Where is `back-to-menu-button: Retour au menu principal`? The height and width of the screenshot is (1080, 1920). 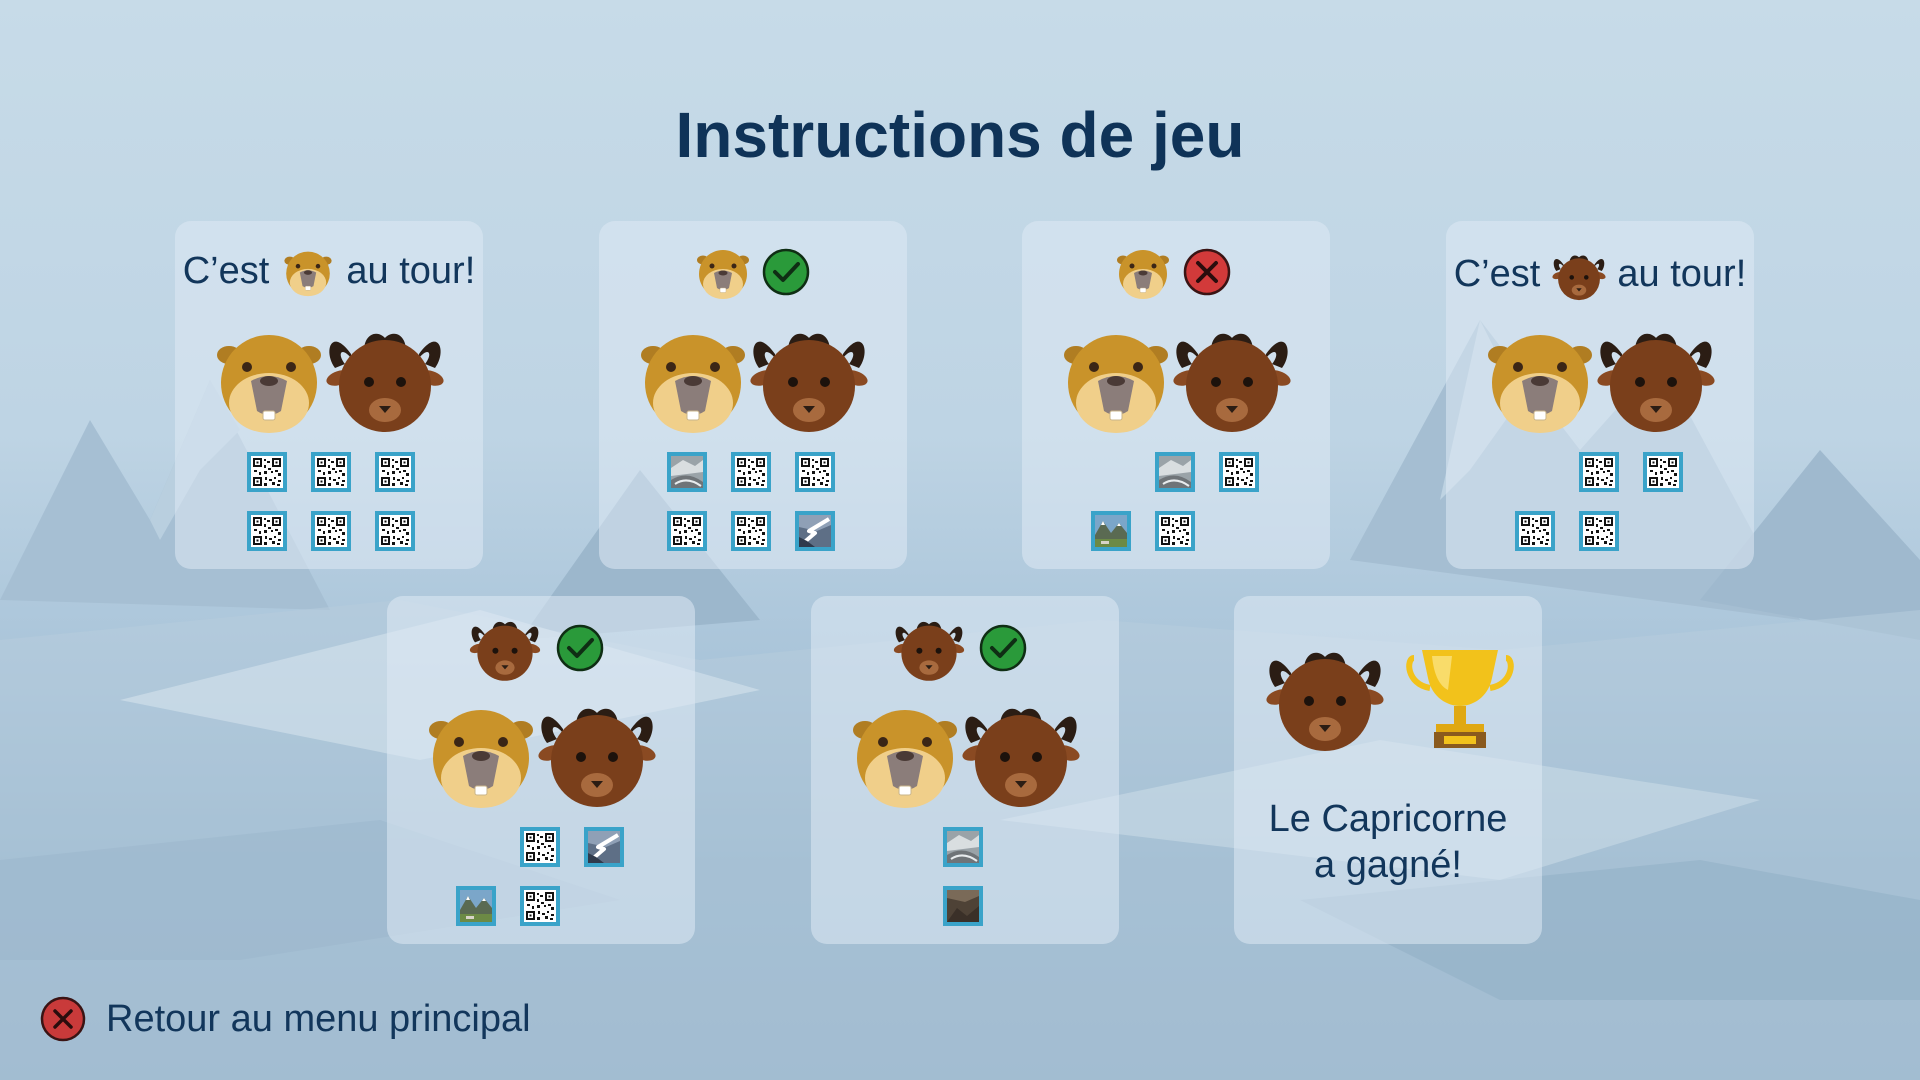
back-to-menu-button: Retour au menu principal is located at coordinates (285, 1019).